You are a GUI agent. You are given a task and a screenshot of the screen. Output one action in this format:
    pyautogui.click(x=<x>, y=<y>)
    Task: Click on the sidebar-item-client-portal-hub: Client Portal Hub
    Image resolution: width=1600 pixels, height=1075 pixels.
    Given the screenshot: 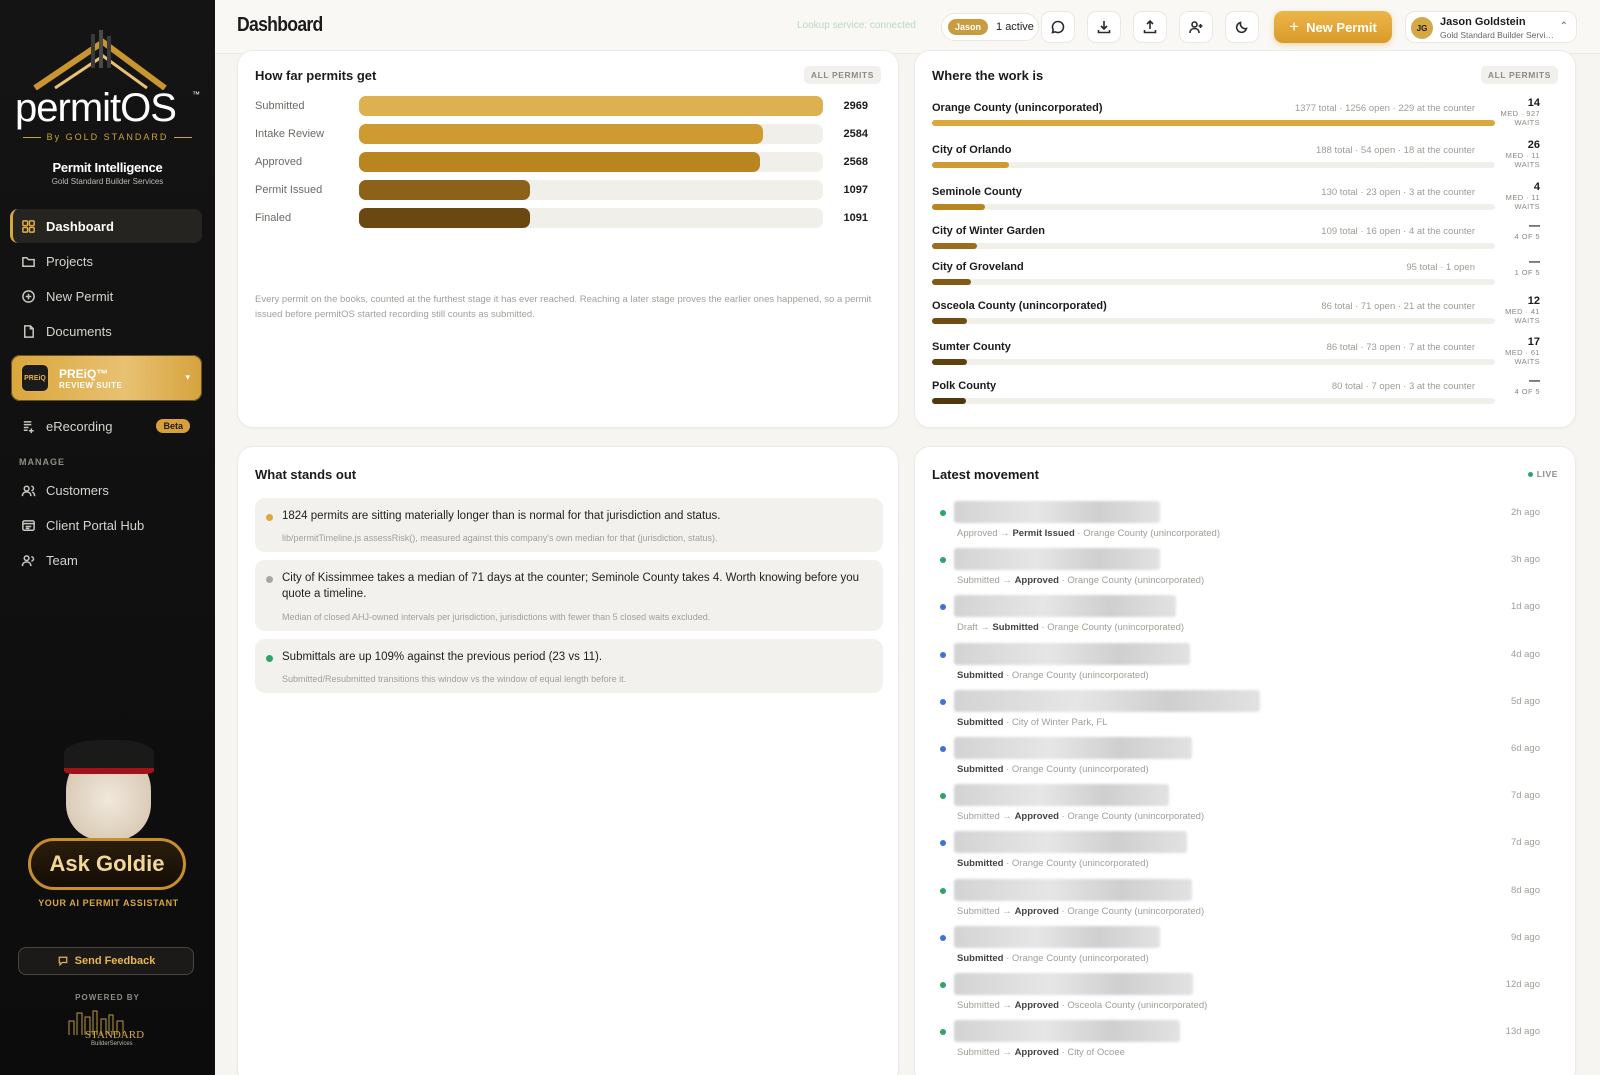 What is the action you would take?
    pyautogui.click(x=106, y=525)
    